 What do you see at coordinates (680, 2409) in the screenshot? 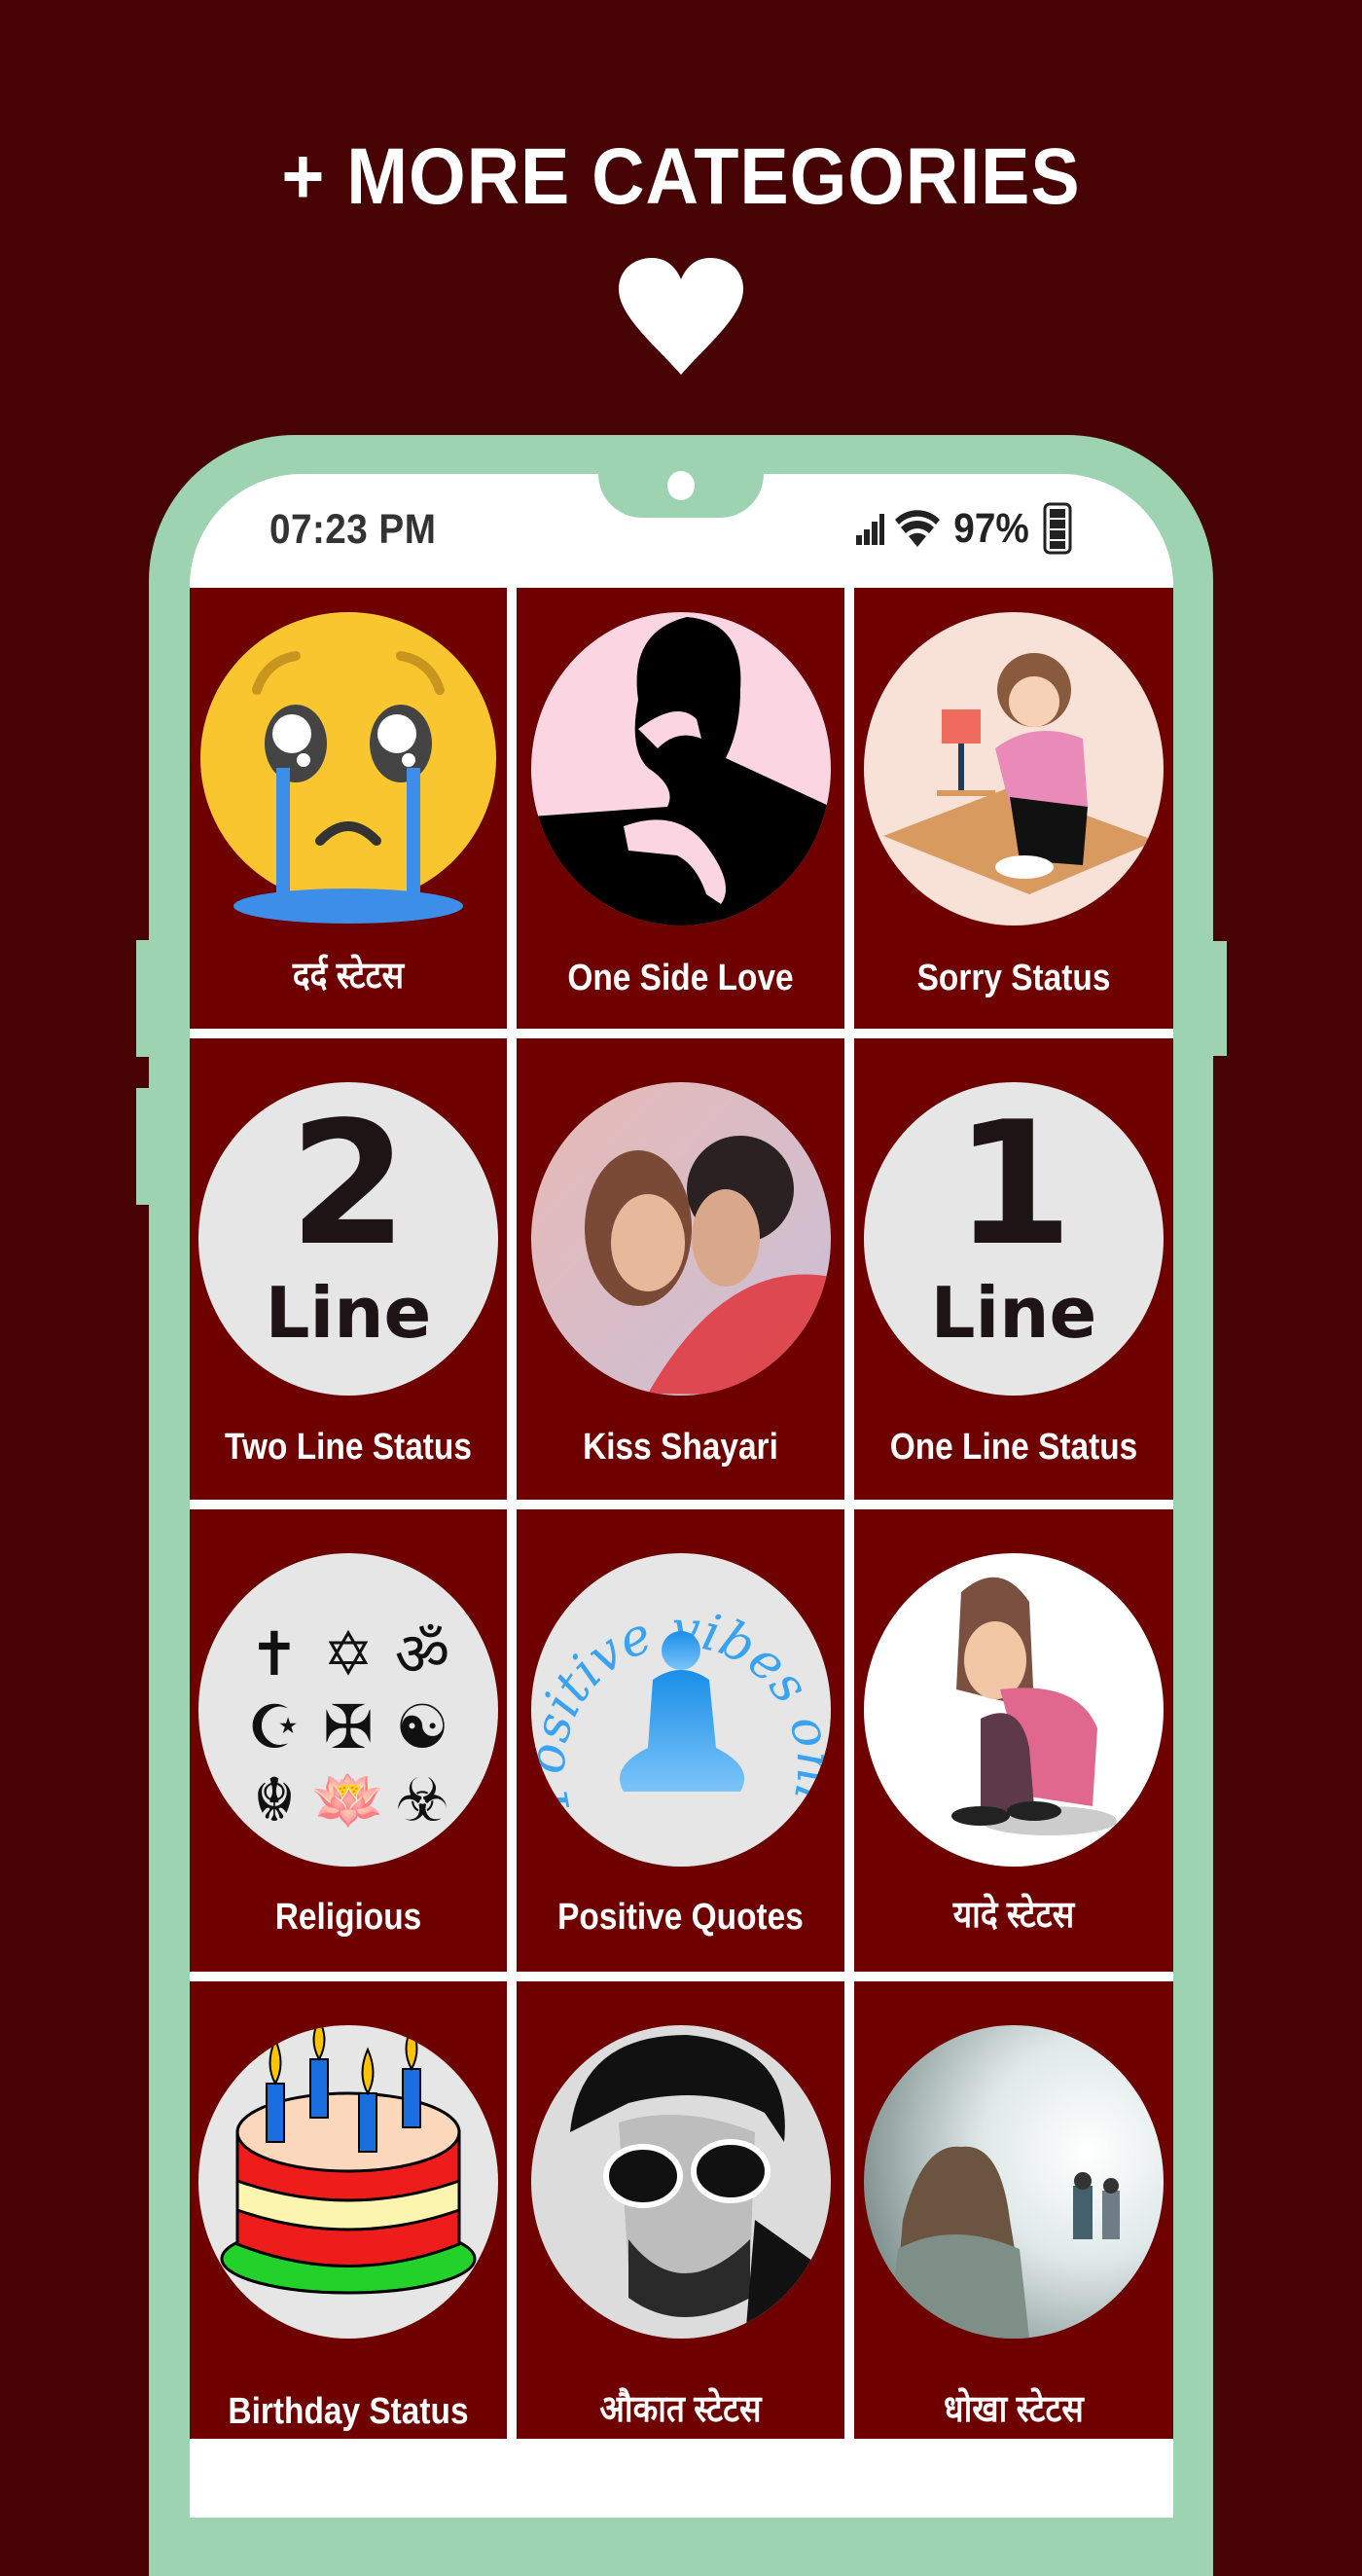
I see `category-label: औकात स्टेटस` at bounding box center [680, 2409].